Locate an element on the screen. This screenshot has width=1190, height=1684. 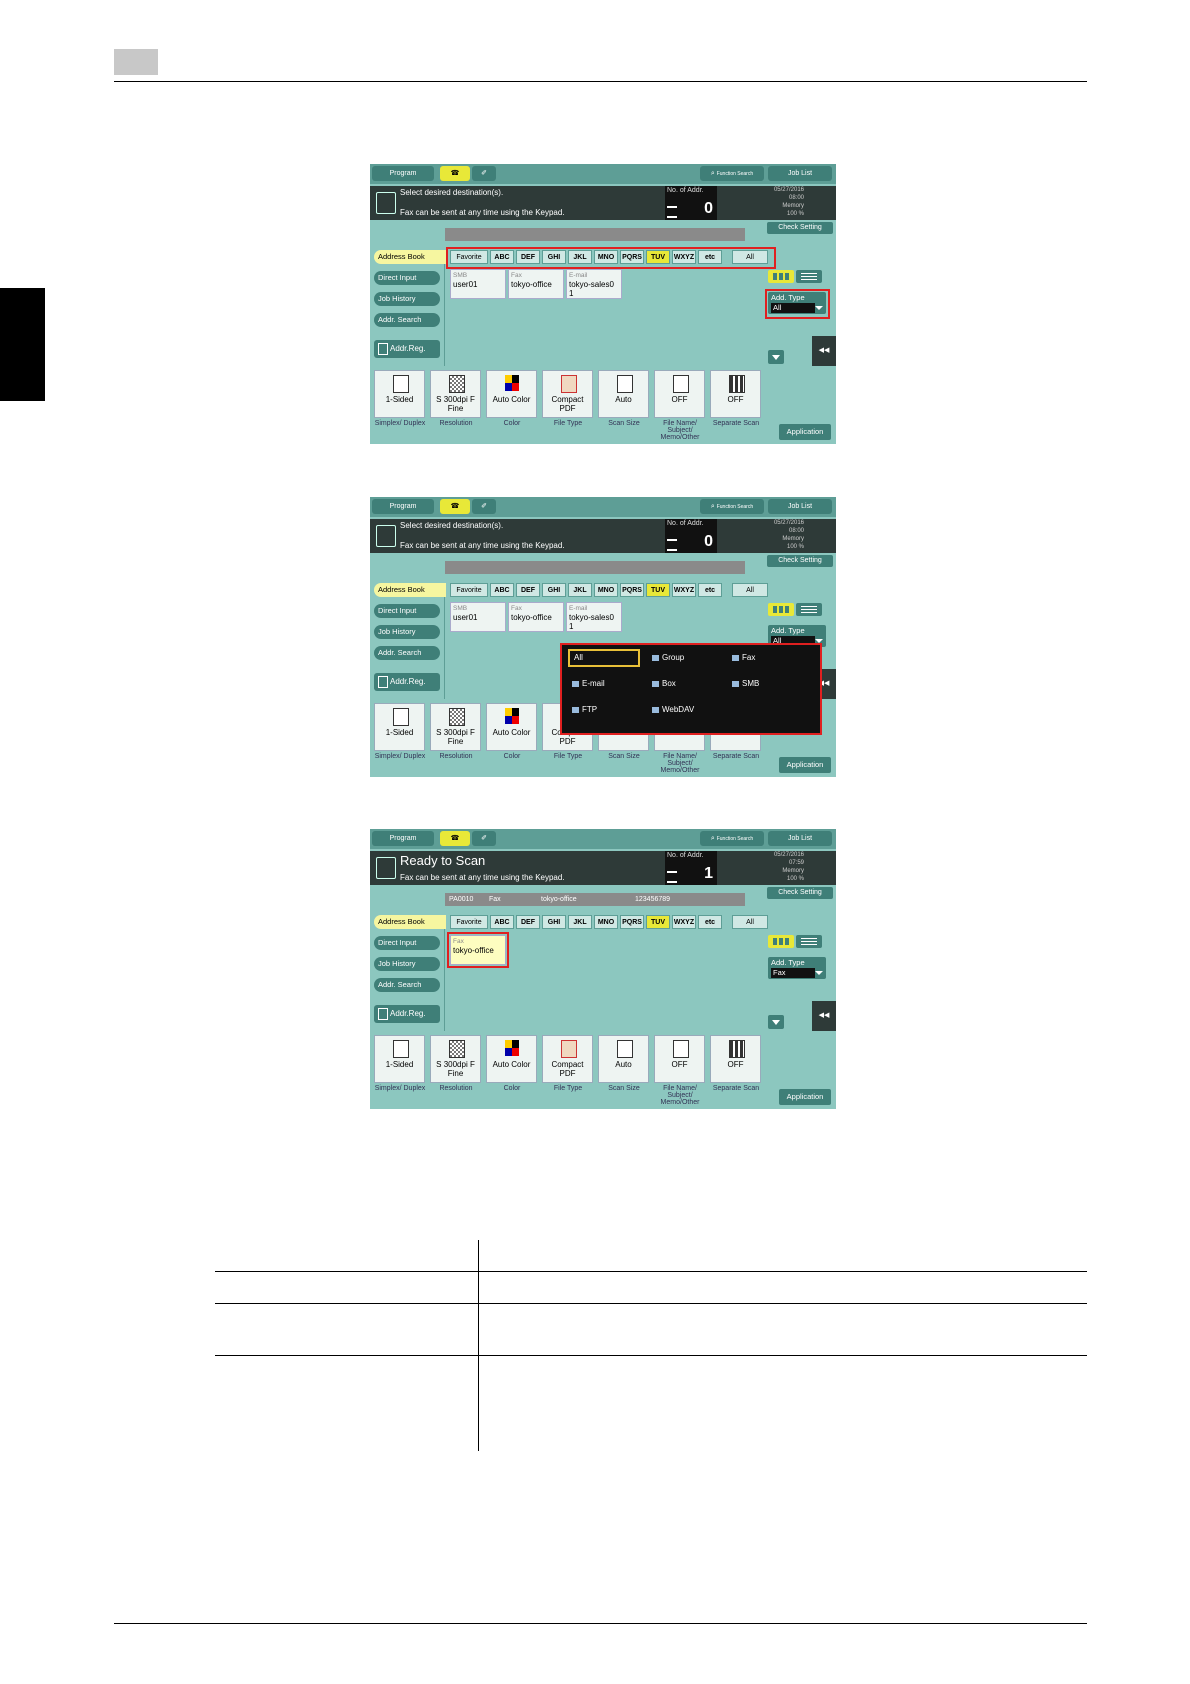
dropdown-option-fax: Fax is located at coordinates (764, 658).